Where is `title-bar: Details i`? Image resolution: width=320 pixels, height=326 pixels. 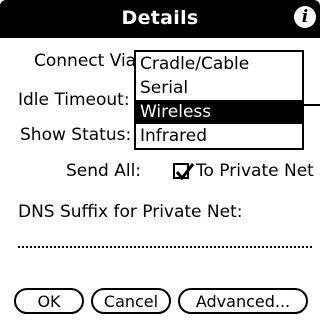
title-bar: Details i is located at coordinates (160, 19).